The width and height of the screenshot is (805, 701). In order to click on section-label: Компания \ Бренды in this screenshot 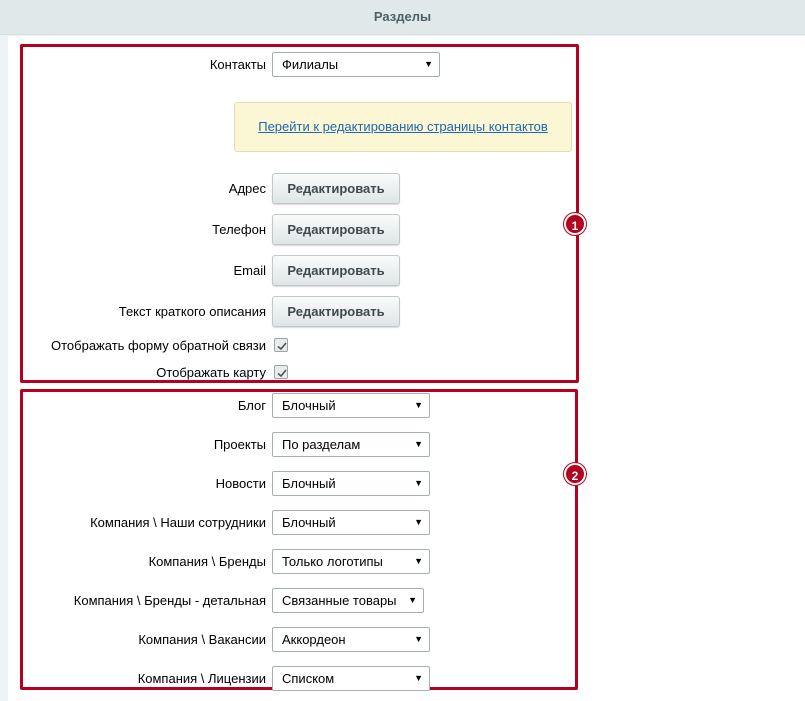, I will do `click(207, 561)`.